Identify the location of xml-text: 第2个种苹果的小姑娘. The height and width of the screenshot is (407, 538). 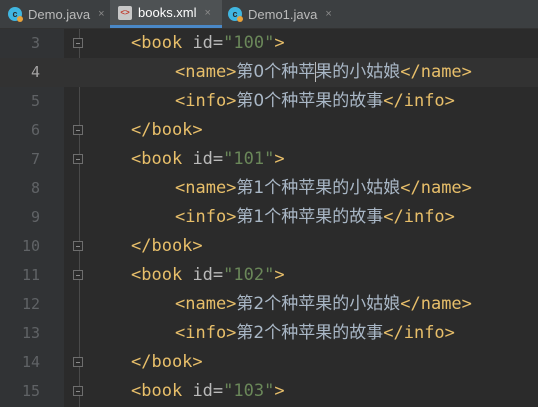
(318, 304).